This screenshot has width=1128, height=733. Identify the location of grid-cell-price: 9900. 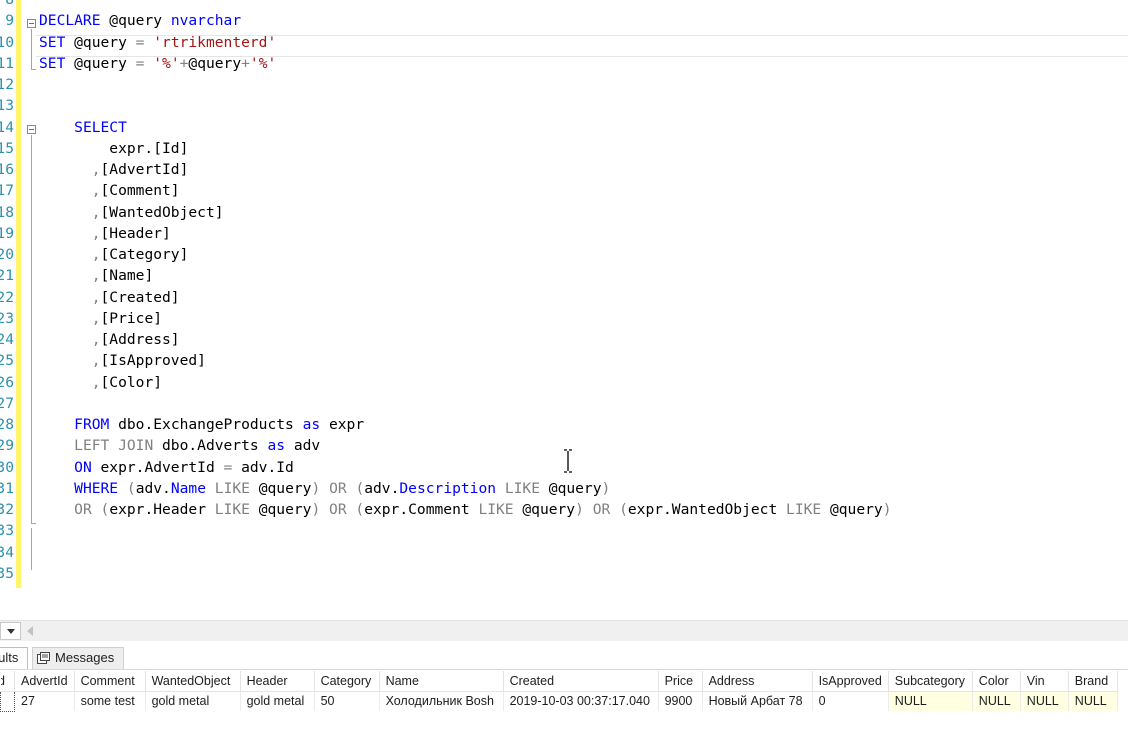
(680, 701).